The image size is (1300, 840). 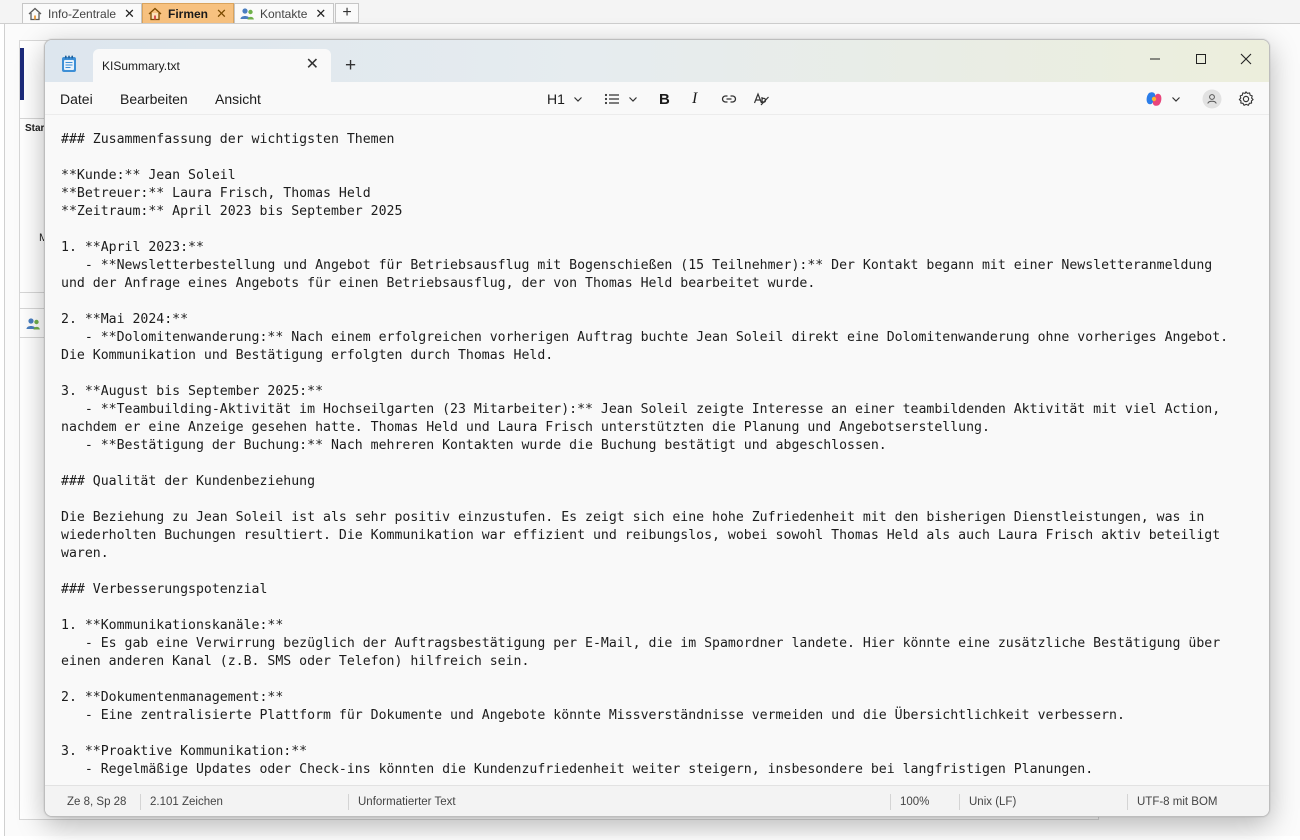 I want to click on link-button, so click(x=729, y=99).